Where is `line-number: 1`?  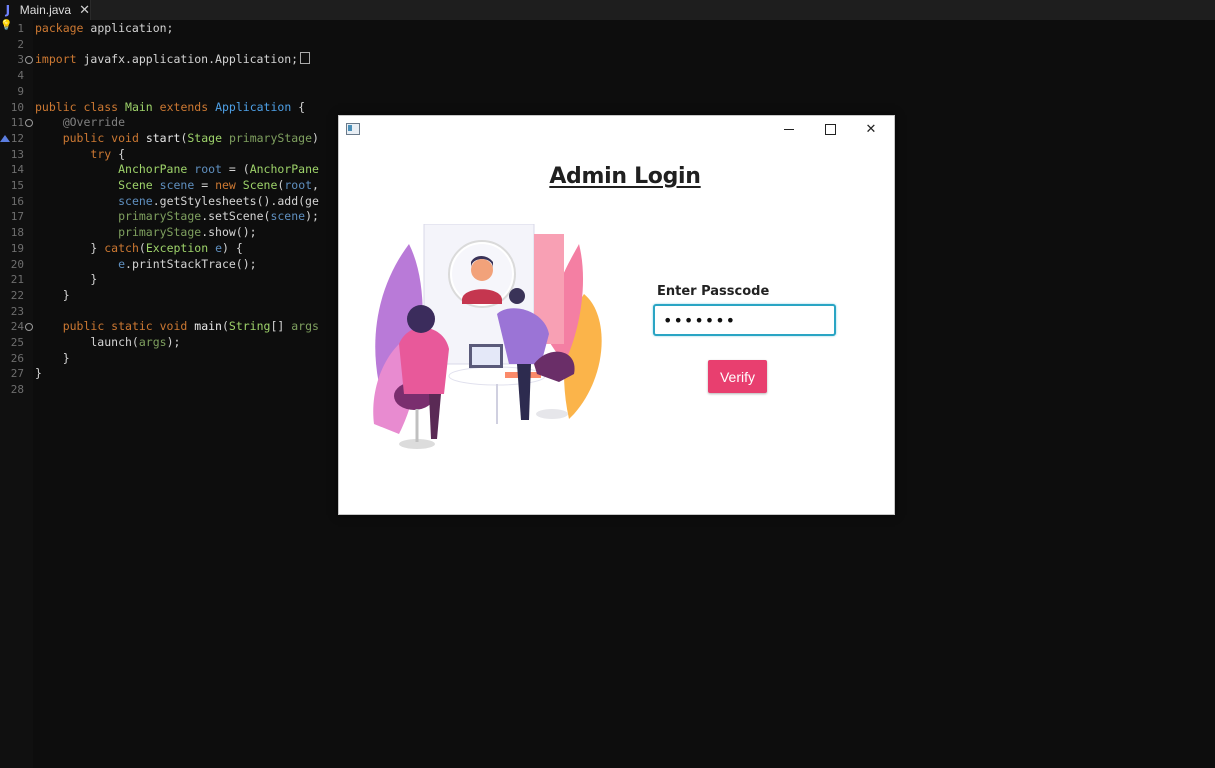
line-number: 1 is located at coordinates (20, 28).